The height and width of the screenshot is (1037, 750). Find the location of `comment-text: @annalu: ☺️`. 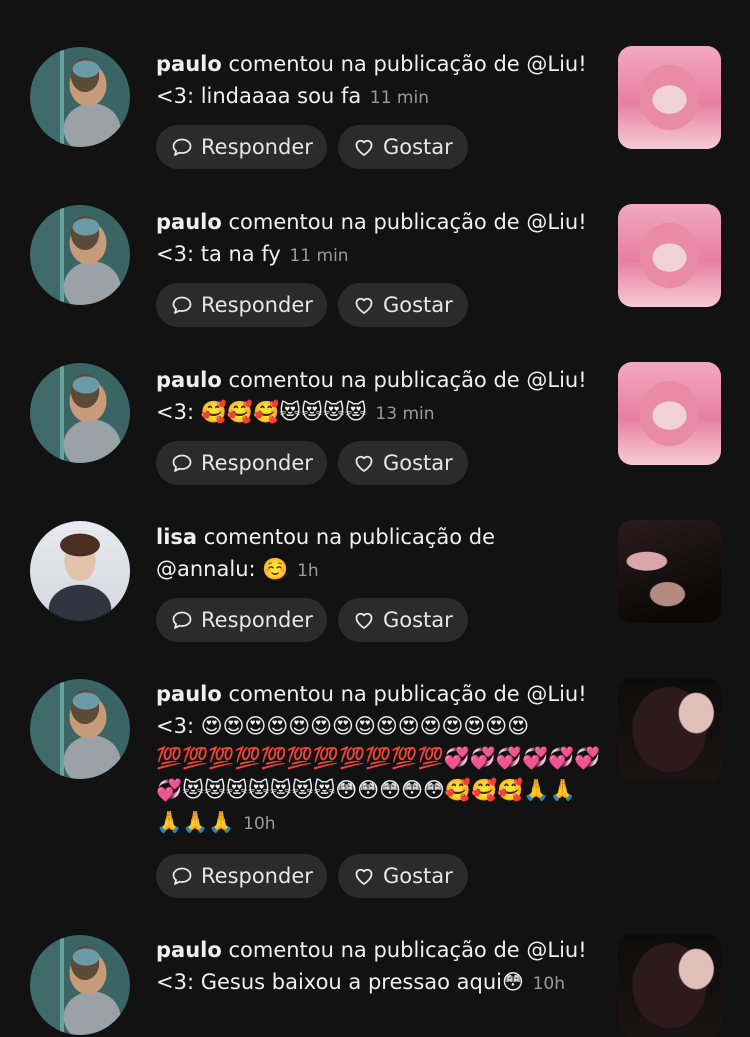

comment-text: @annalu: ☺️ is located at coordinates (222, 569).